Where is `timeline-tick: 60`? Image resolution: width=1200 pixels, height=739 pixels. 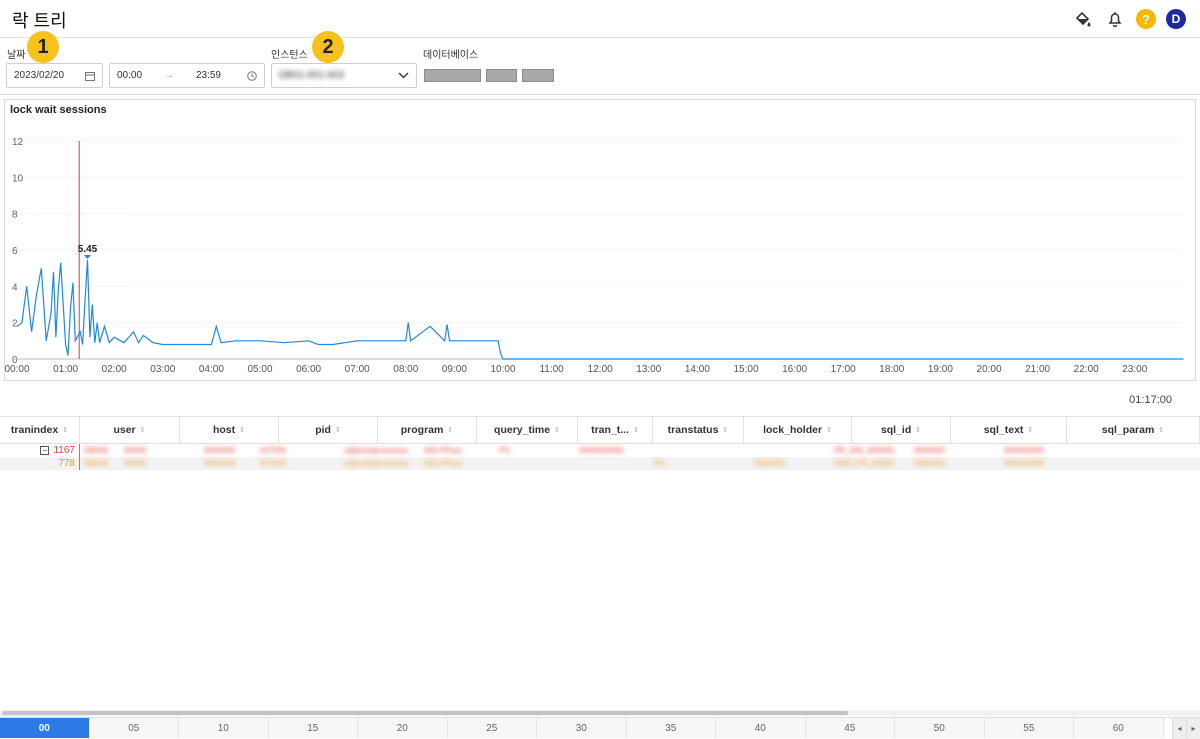 timeline-tick: 60 is located at coordinates (1119, 728).